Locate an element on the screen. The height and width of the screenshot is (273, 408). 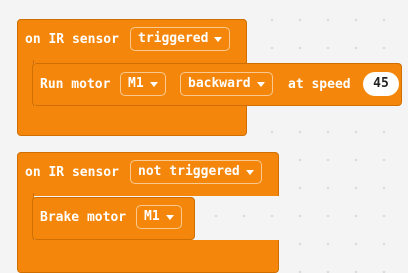
sensor-state-value: triggered is located at coordinates (173, 38).